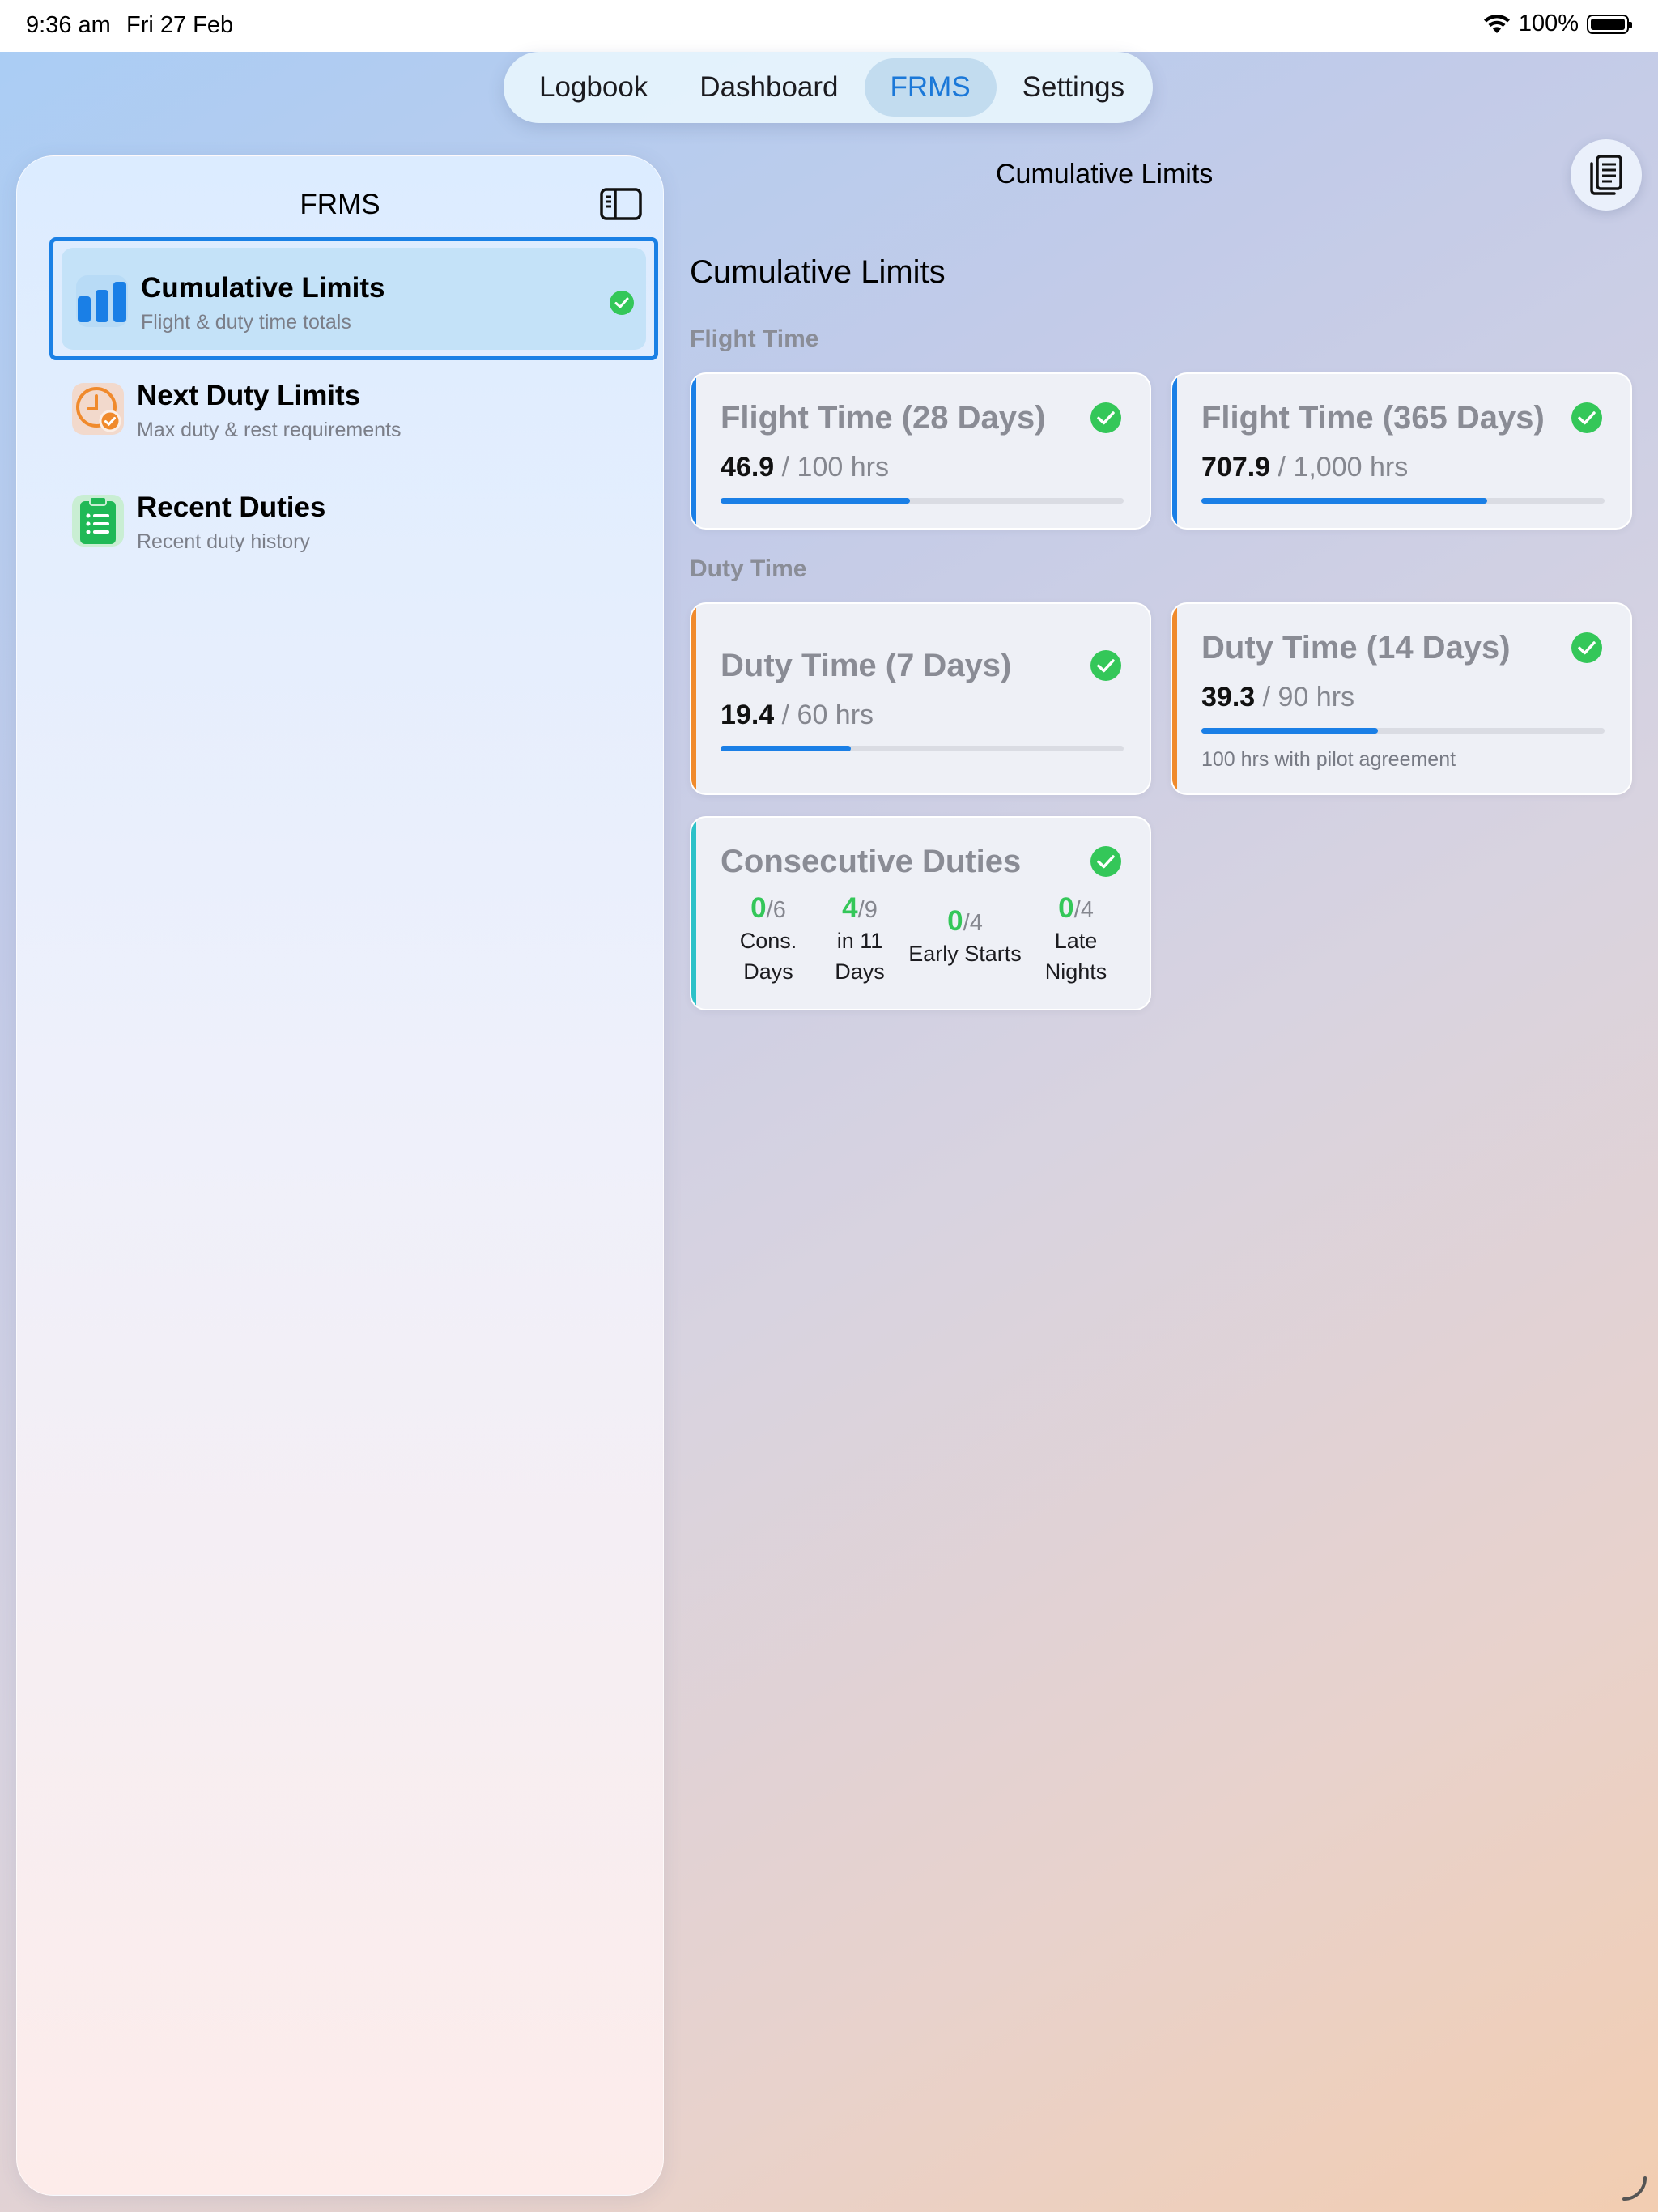 The height and width of the screenshot is (2212, 1658). I want to click on card-flight-time-28-days: Flight Time (28 Days) 46.9 / 100 hrs, so click(920, 451).